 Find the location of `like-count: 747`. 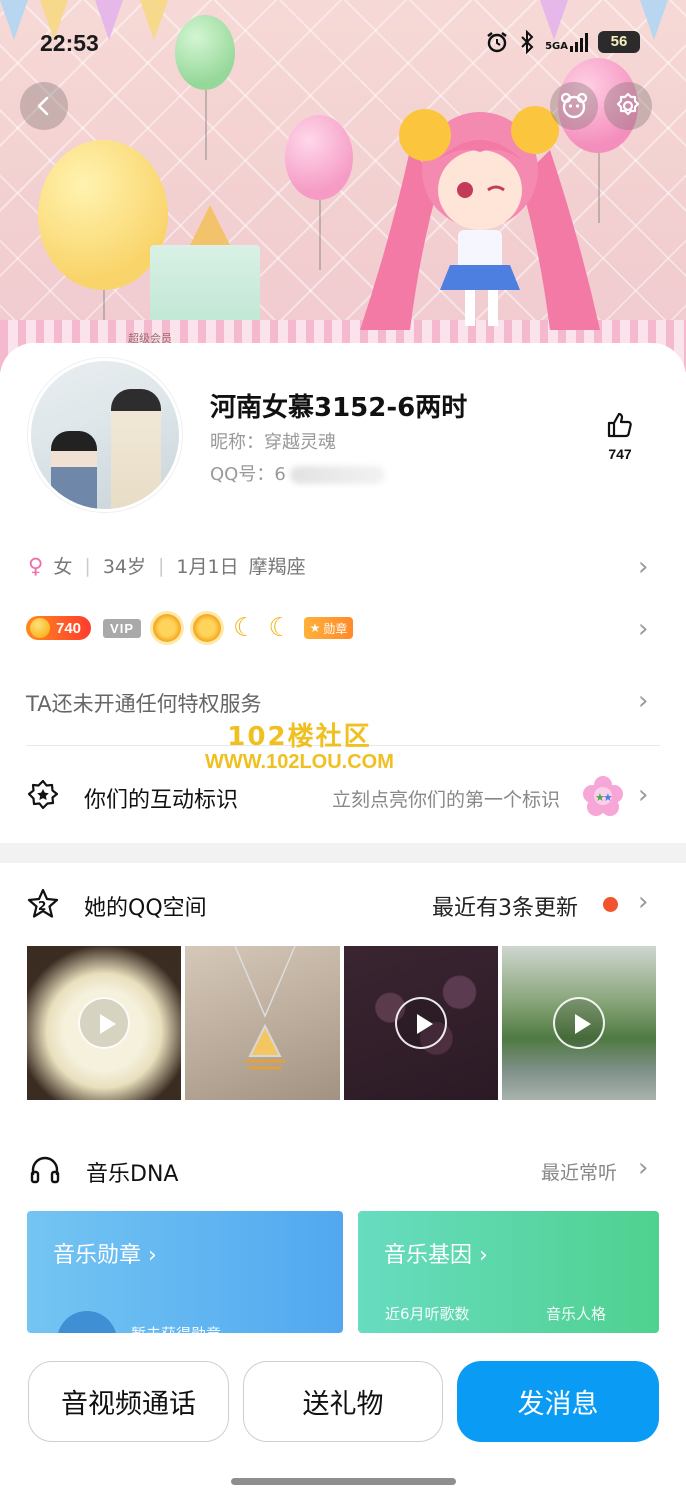

like-count: 747 is located at coordinates (620, 454).